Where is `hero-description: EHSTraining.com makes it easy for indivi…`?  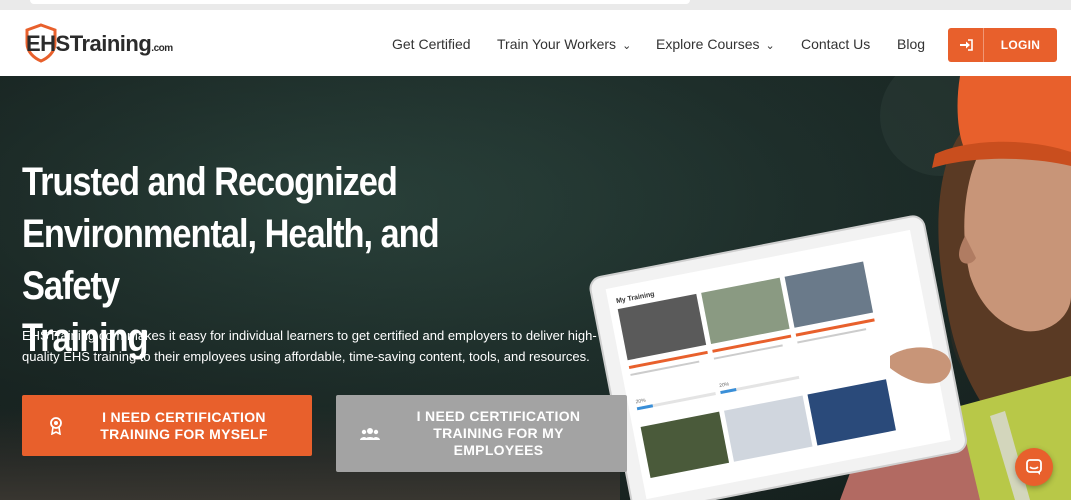 hero-description: EHSTraining.com makes it easy for indivi… is located at coordinates (309, 346).